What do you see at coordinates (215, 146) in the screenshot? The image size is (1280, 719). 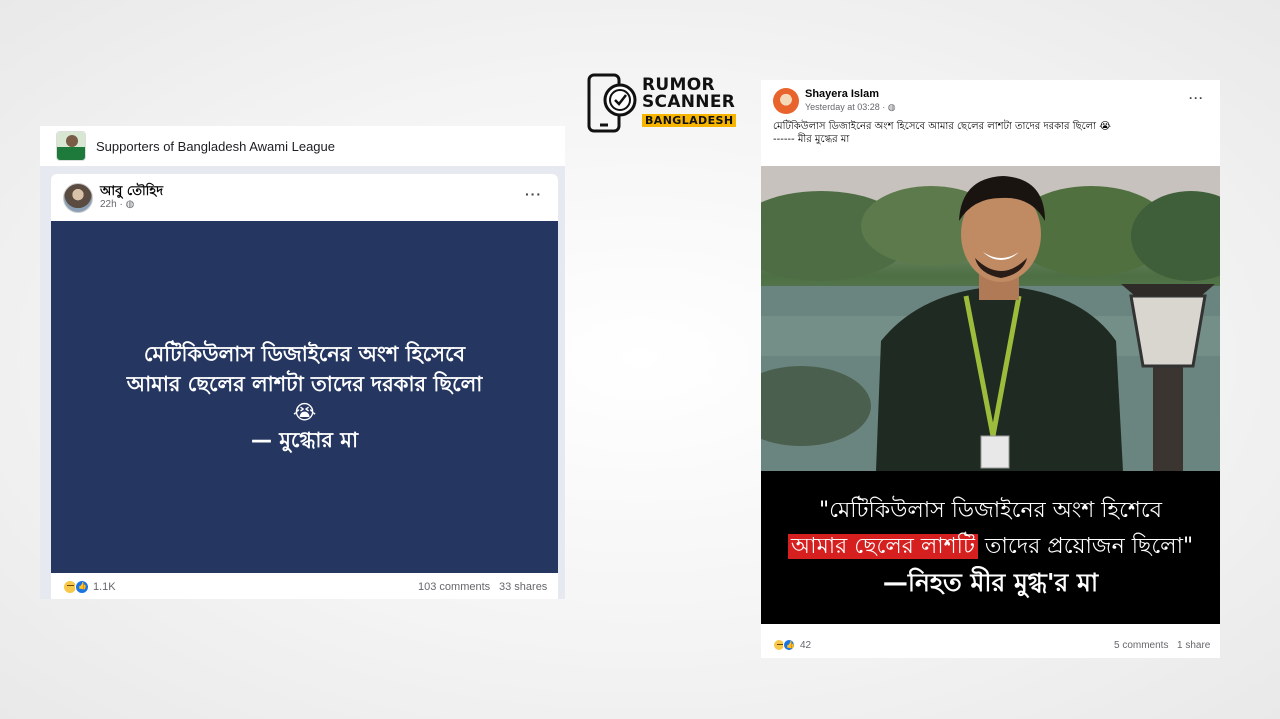 I see `group-name: Supporters of Bangladesh Awami League` at bounding box center [215, 146].